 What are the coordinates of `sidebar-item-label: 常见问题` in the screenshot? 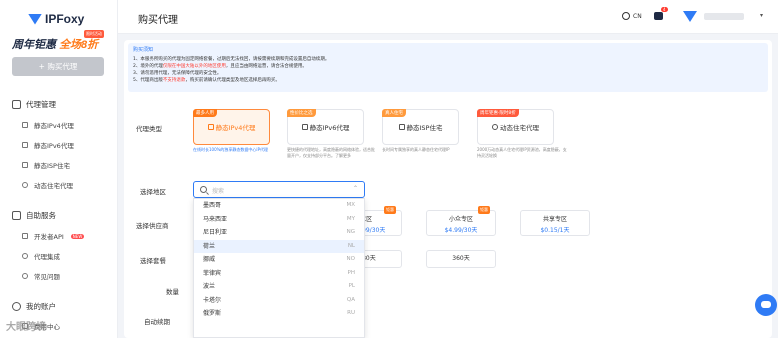 It's located at (47, 277).